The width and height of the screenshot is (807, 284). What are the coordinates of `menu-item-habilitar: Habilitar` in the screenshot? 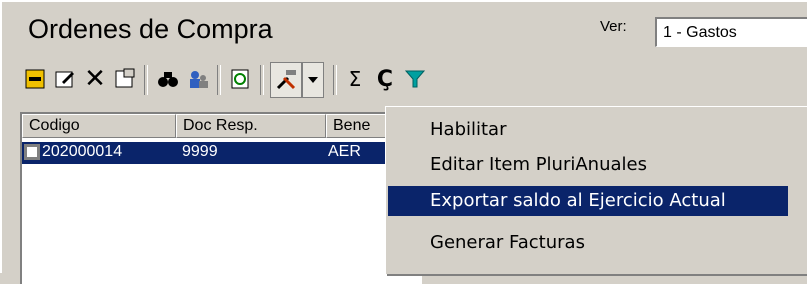 It's located at (588, 130).